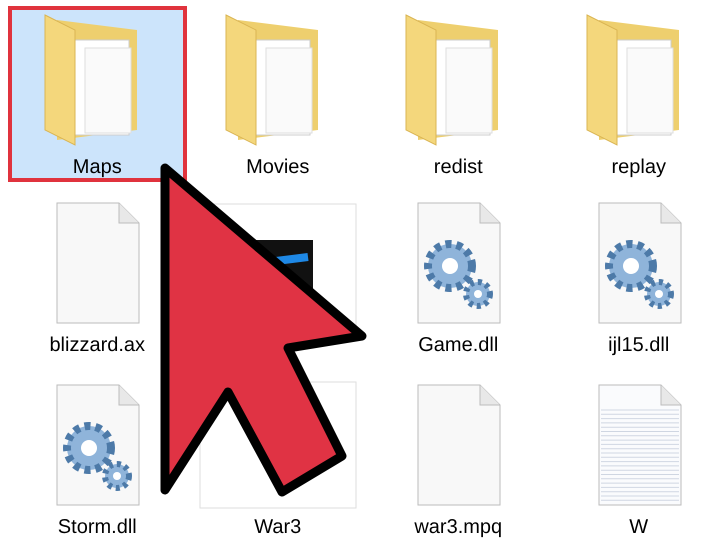  I want to click on file-name: War3, so click(278, 527).